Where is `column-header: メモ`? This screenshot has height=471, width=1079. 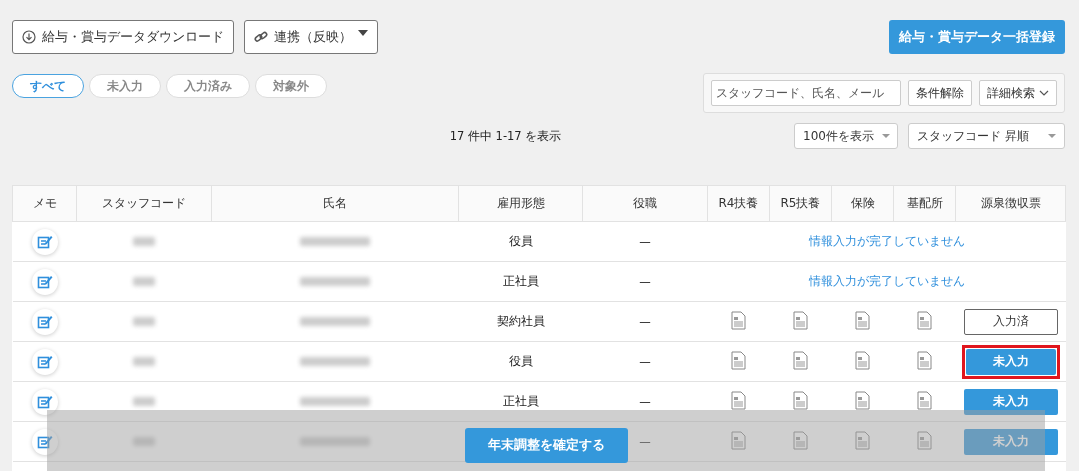 column-header: メモ is located at coordinates (44, 203).